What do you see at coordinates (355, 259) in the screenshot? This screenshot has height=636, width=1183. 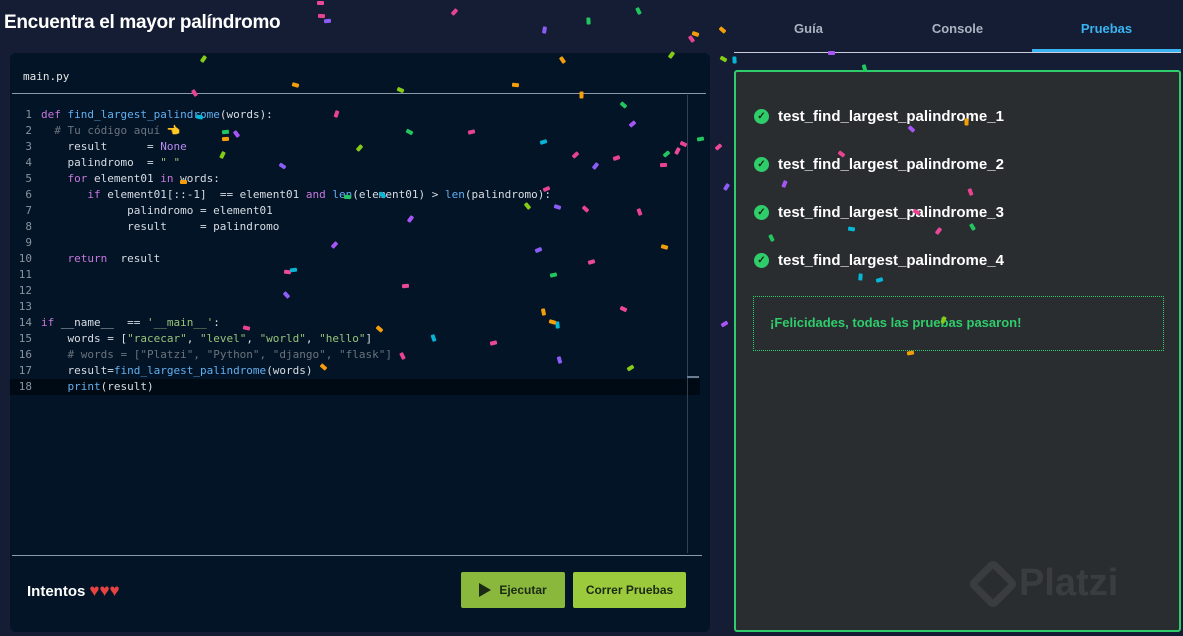 I see `code-line: 10 return result` at bounding box center [355, 259].